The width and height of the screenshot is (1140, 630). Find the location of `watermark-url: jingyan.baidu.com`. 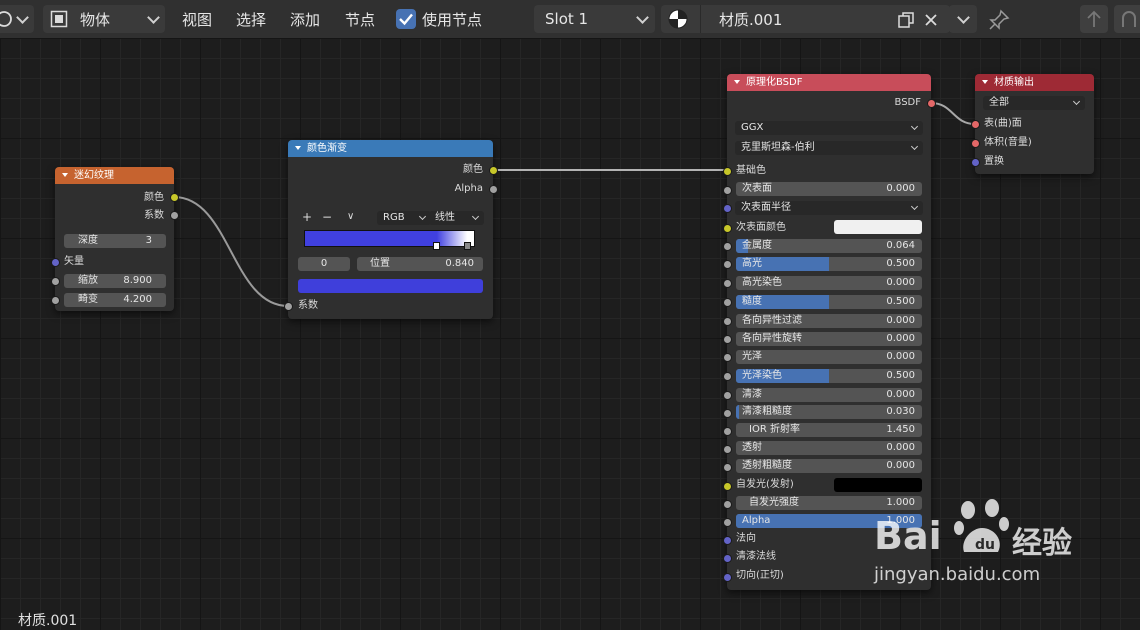

watermark-url: jingyan.baidu.com is located at coordinates (957, 574).